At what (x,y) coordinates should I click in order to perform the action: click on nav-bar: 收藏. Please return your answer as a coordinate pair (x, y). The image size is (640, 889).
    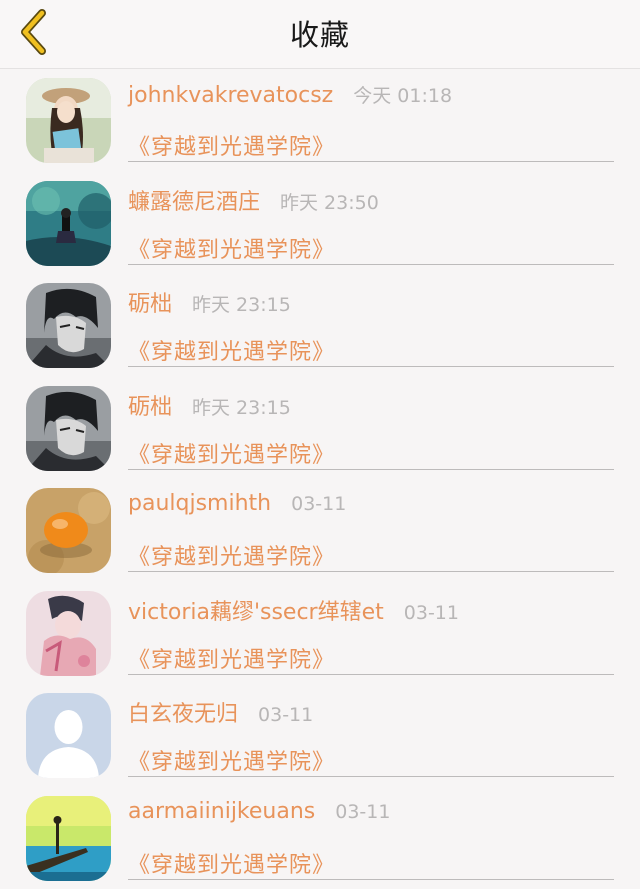
    Looking at the image, I should click on (320, 34).